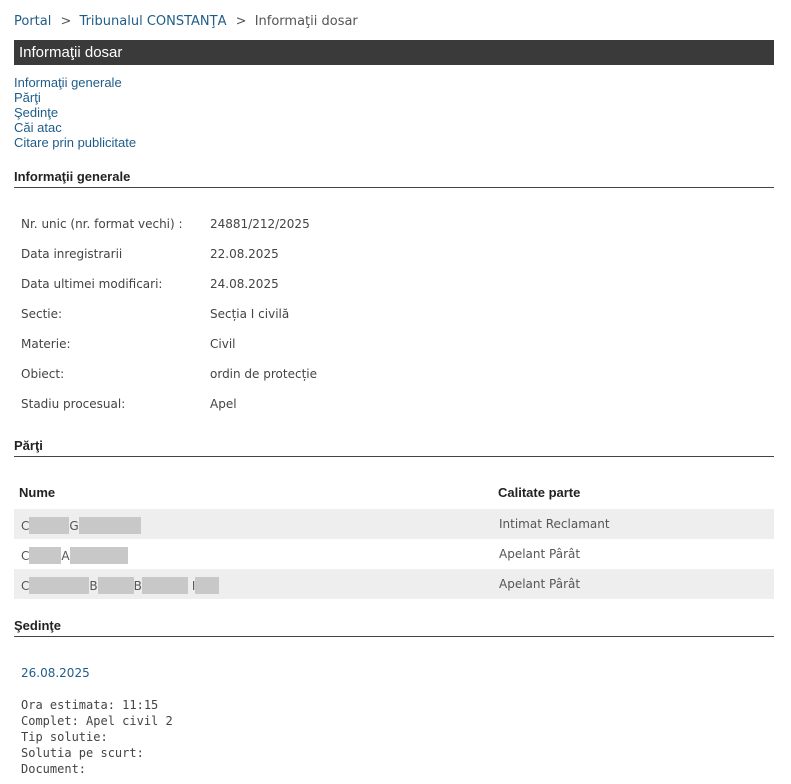  I want to click on nav-link-informatii-generale: Informaţii generale, so click(75, 82).